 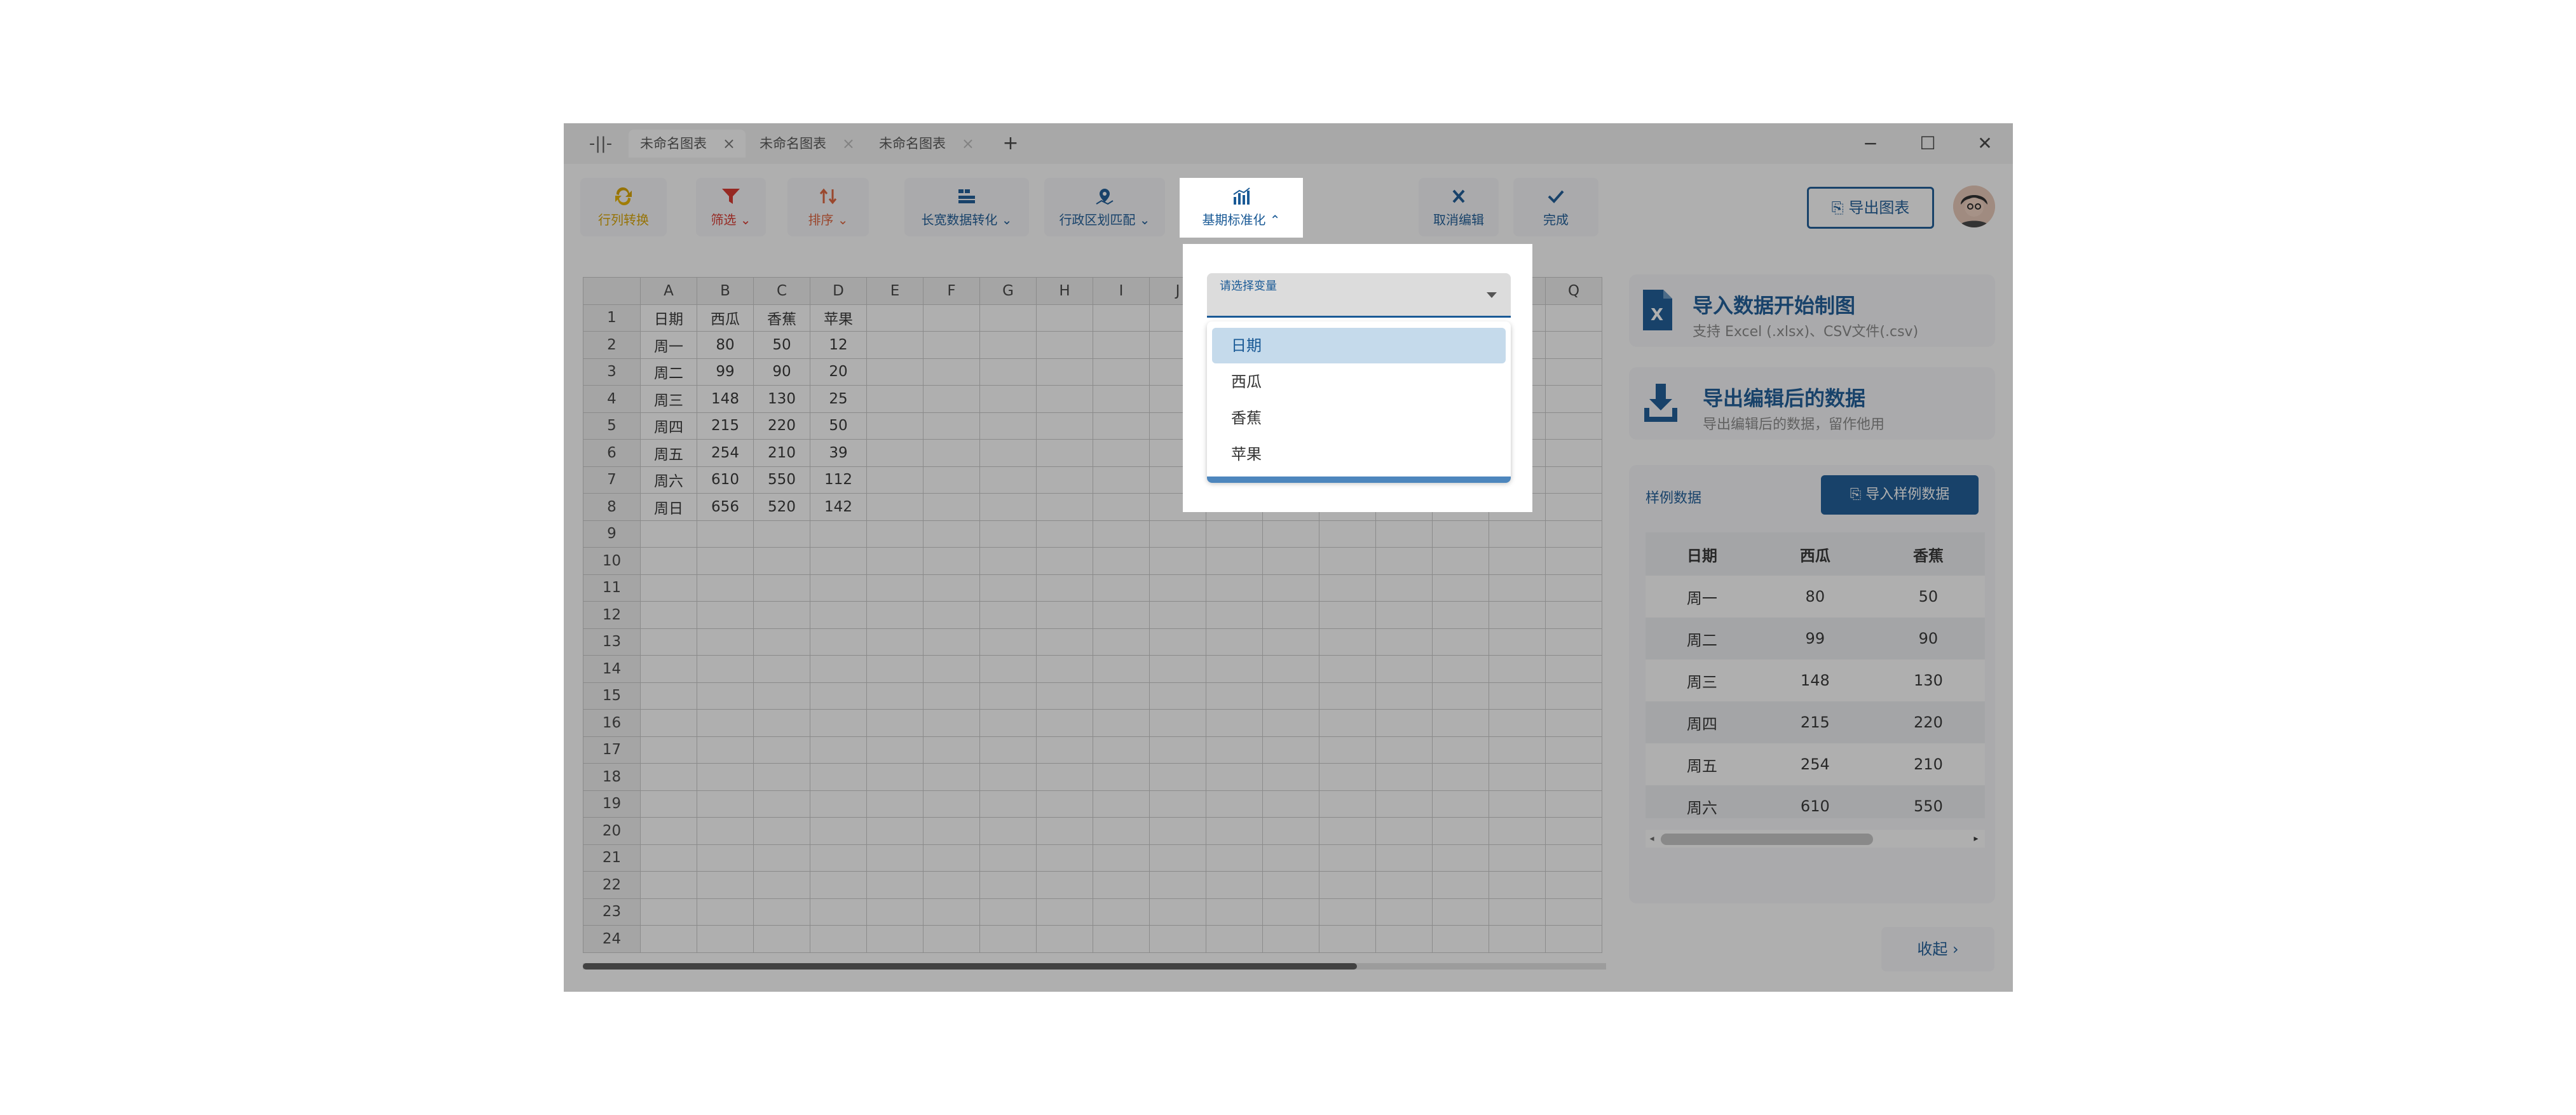 What do you see at coordinates (1359, 454) in the screenshot?
I see `option-apple: 苹果` at bounding box center [1359, 454].